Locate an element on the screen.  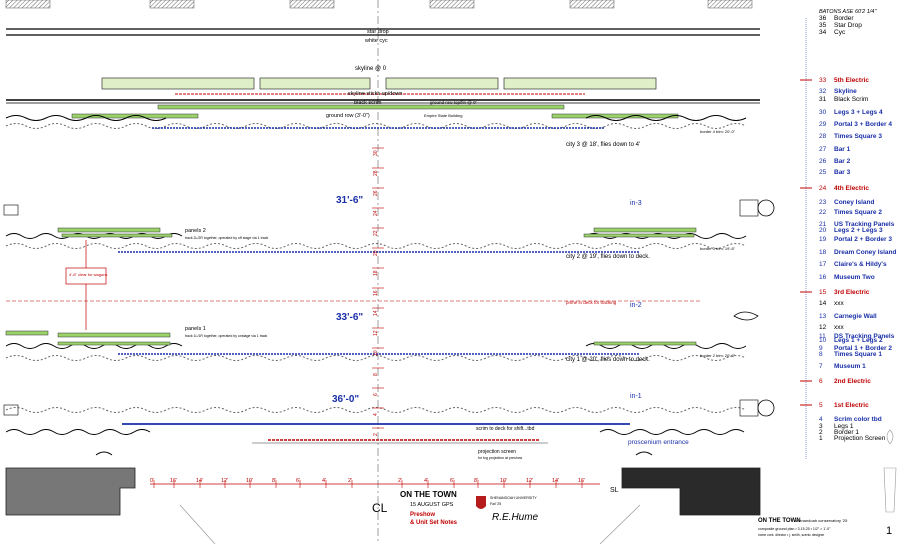
title-date: 15 AUGUST GPS is located at coordinates (432, 505).